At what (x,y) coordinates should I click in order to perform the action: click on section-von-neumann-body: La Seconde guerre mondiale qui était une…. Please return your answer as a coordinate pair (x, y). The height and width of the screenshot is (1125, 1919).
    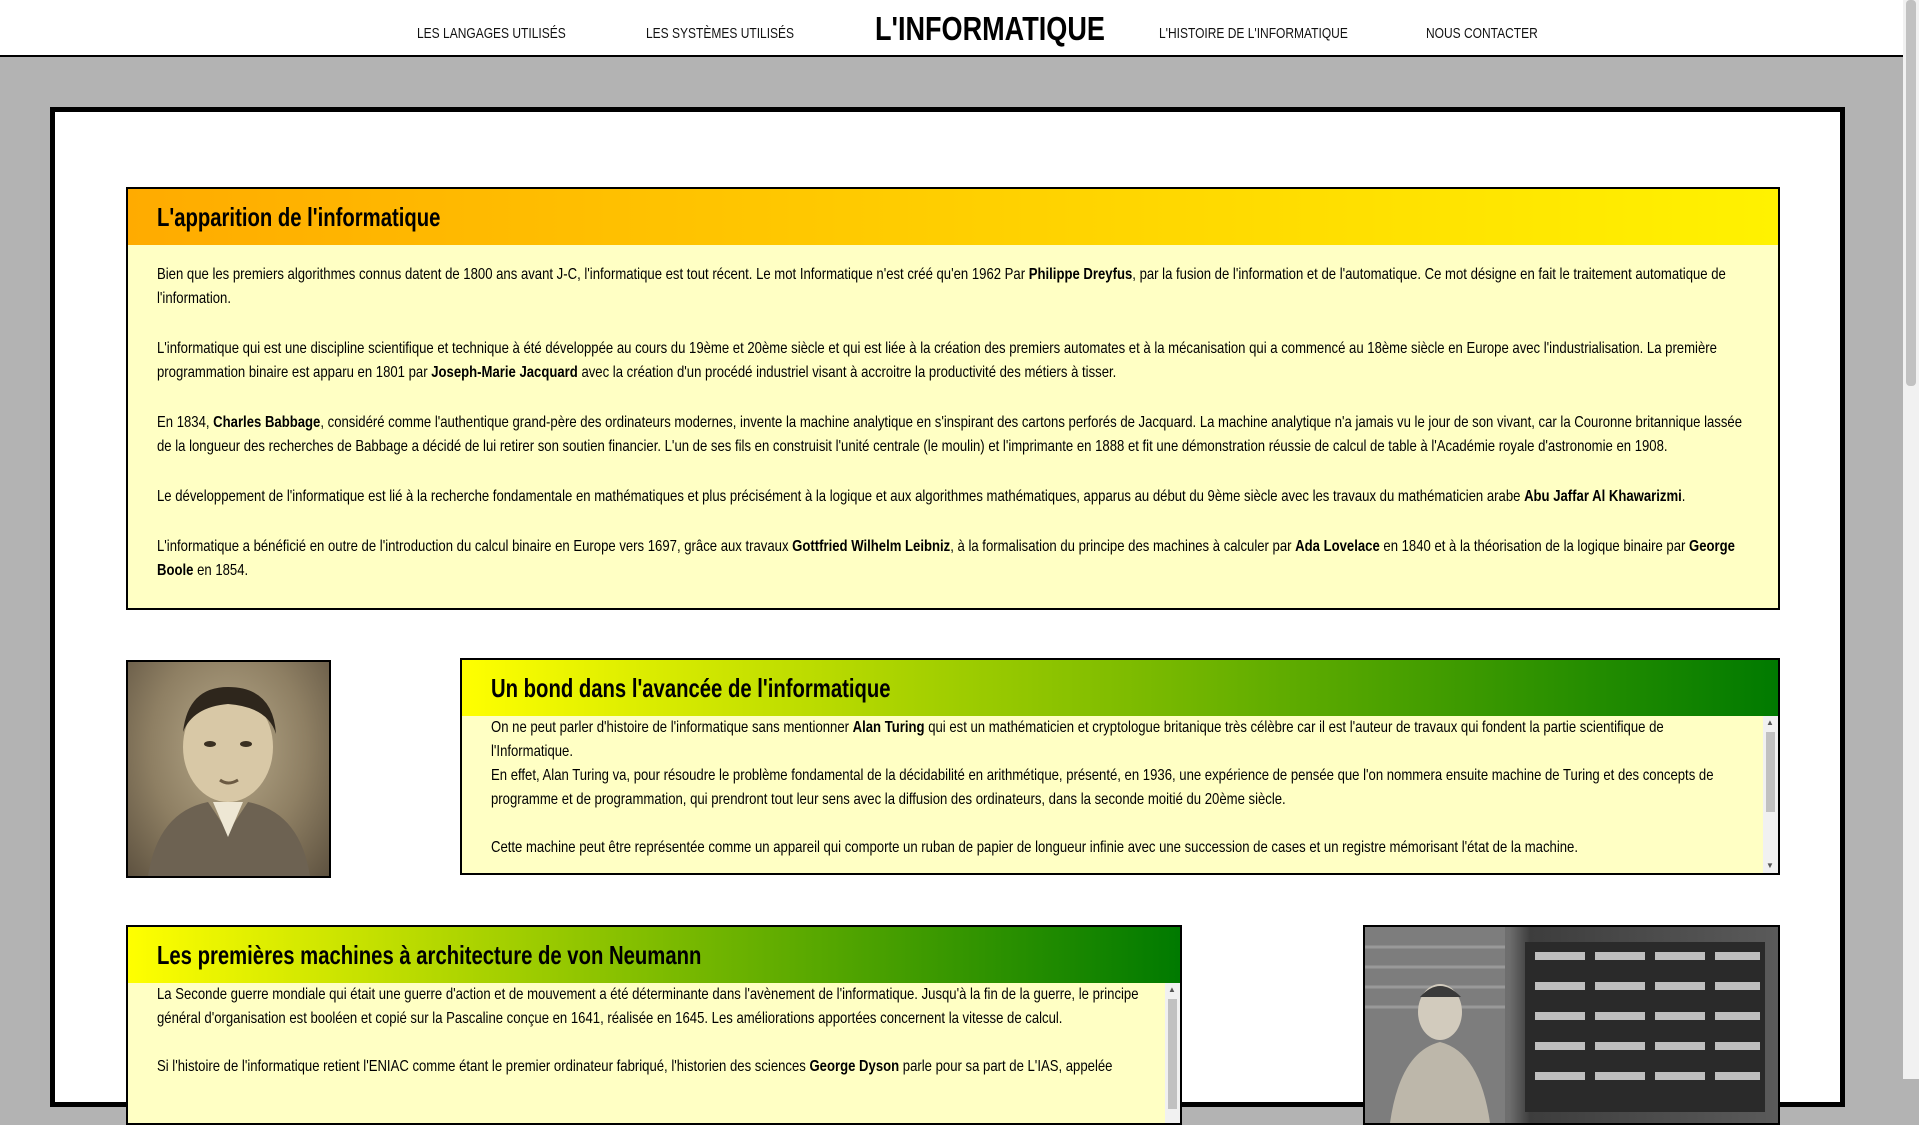
    Looking at the image, I should click on (652, 1031).